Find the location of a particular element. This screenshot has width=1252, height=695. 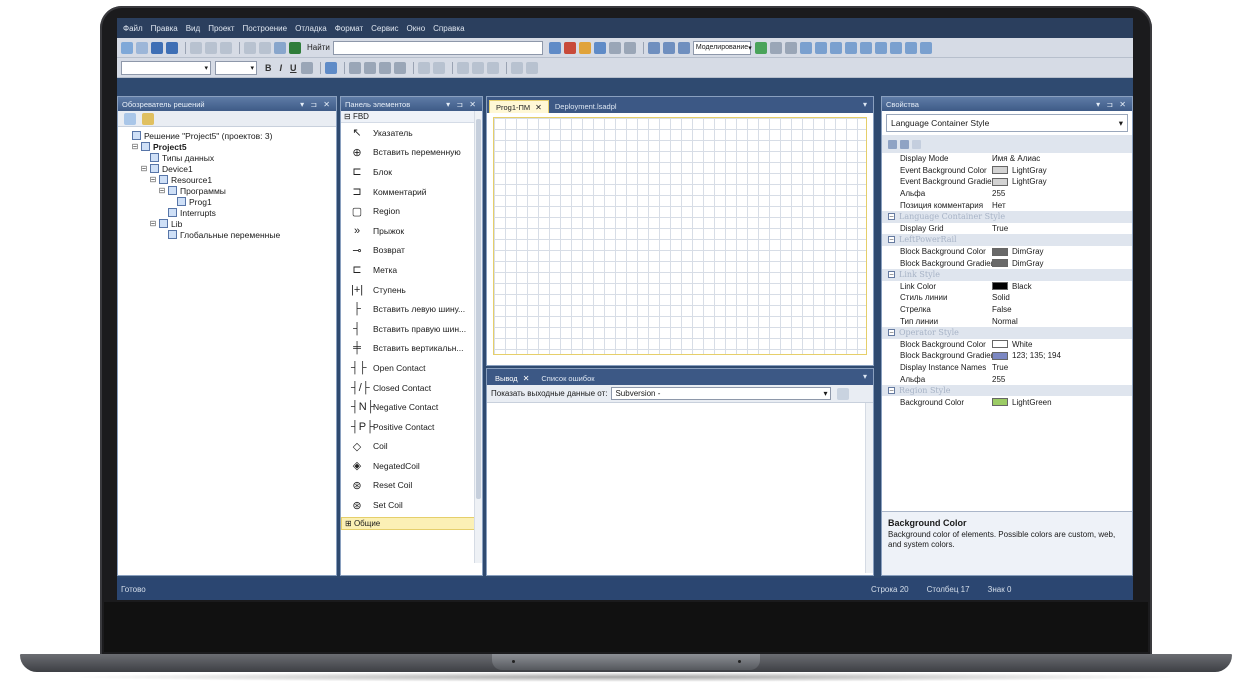

menu-item: Вид is located at coordinates (193, 28).